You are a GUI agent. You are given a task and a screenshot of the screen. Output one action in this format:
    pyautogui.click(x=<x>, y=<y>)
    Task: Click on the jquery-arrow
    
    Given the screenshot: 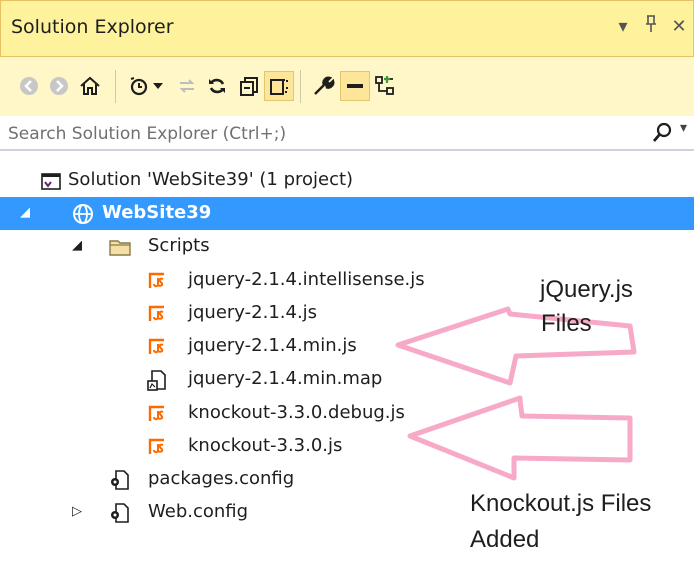 What is the action you would take?
    pyautogui.click(x=516, y=346)
    